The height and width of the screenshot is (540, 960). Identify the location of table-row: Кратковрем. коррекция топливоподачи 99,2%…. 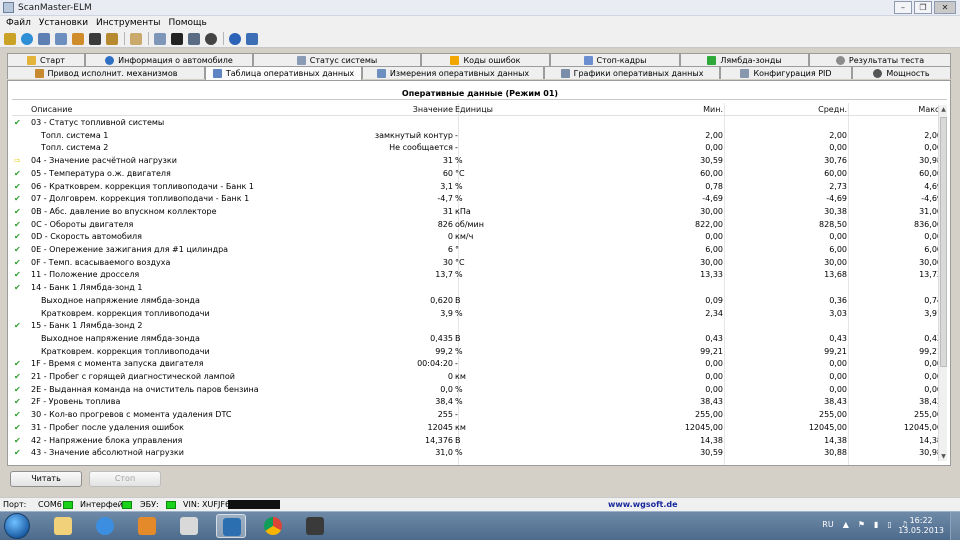
(479, 352).